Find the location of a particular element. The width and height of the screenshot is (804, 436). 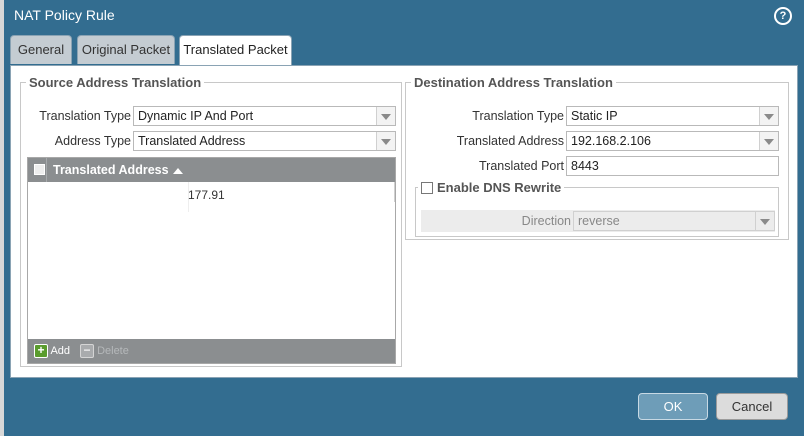

tab-translated-packet: Translated Packet is located at coordinates (235, 50).